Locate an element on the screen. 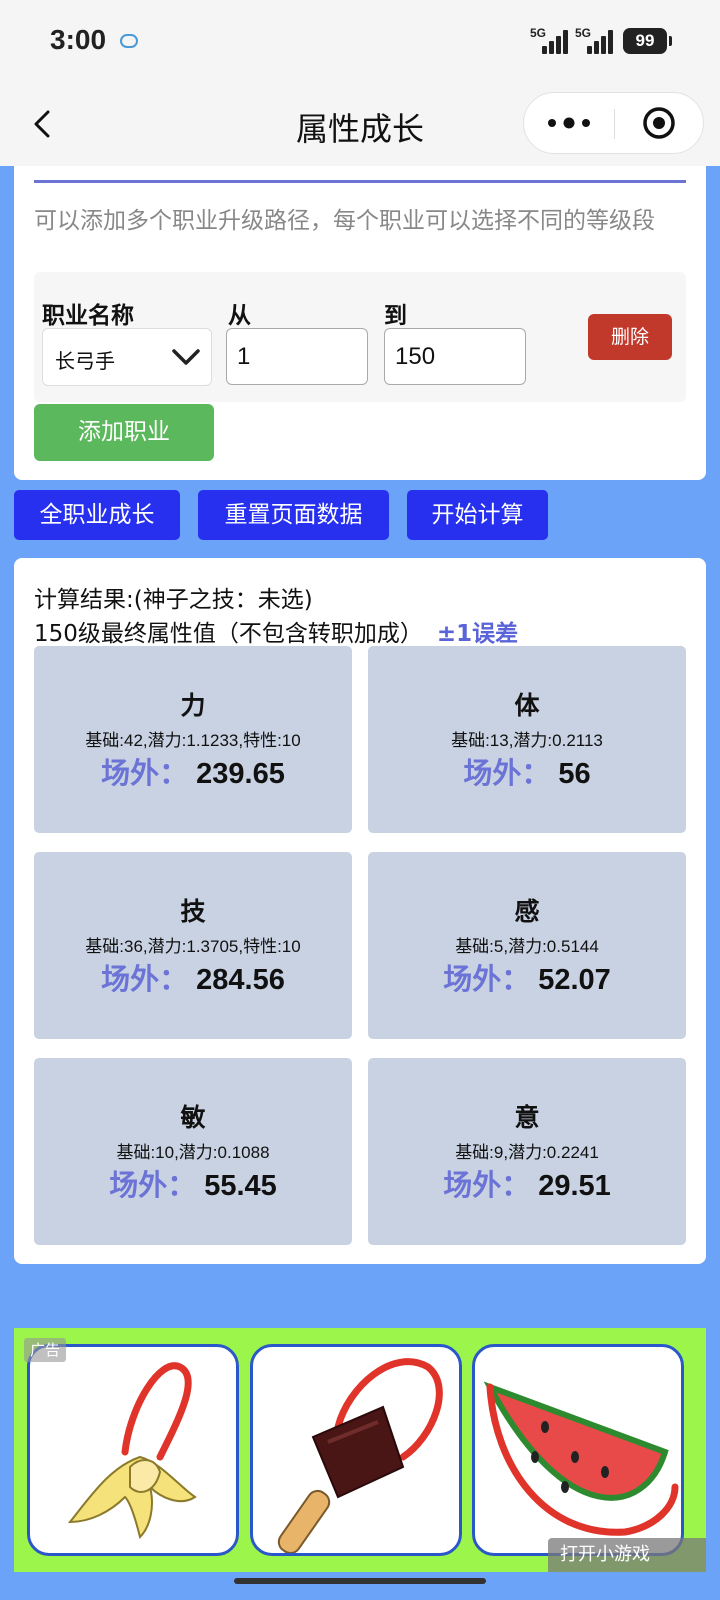 Image resolution: width=720 pixels, height=1600 pixels. to-level-input: 150 is located at coordinates (455, 356).